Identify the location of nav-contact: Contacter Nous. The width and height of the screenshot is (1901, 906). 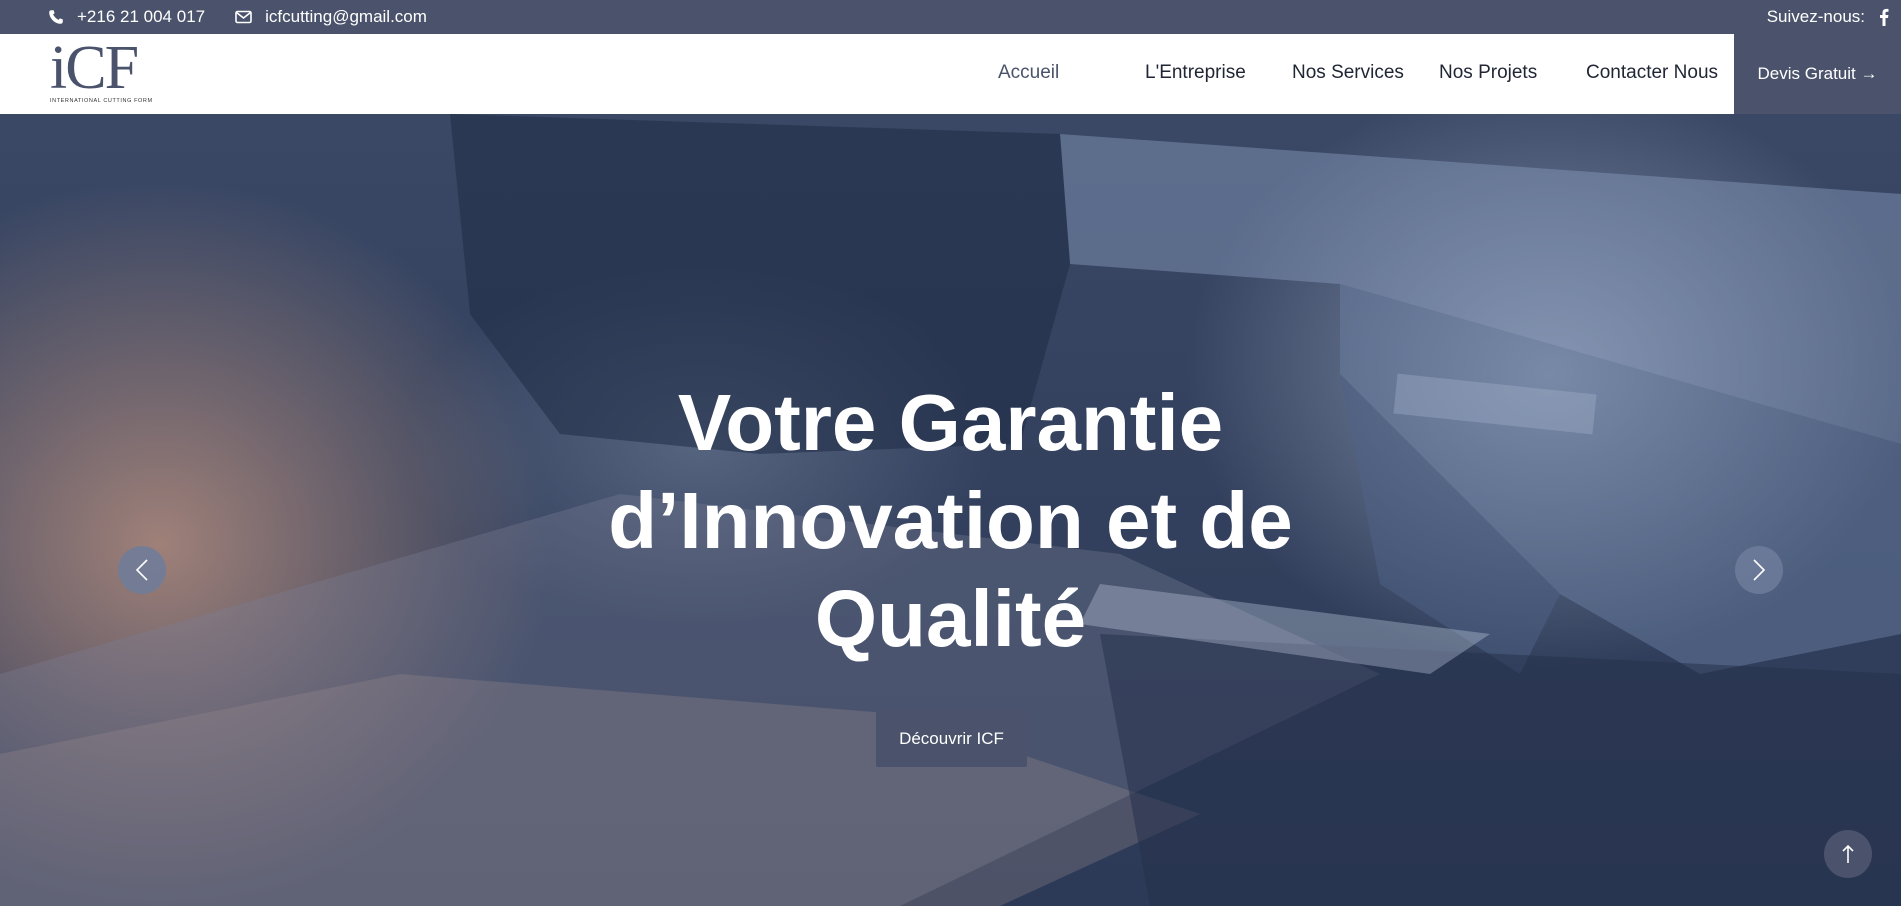
(1652, 73).